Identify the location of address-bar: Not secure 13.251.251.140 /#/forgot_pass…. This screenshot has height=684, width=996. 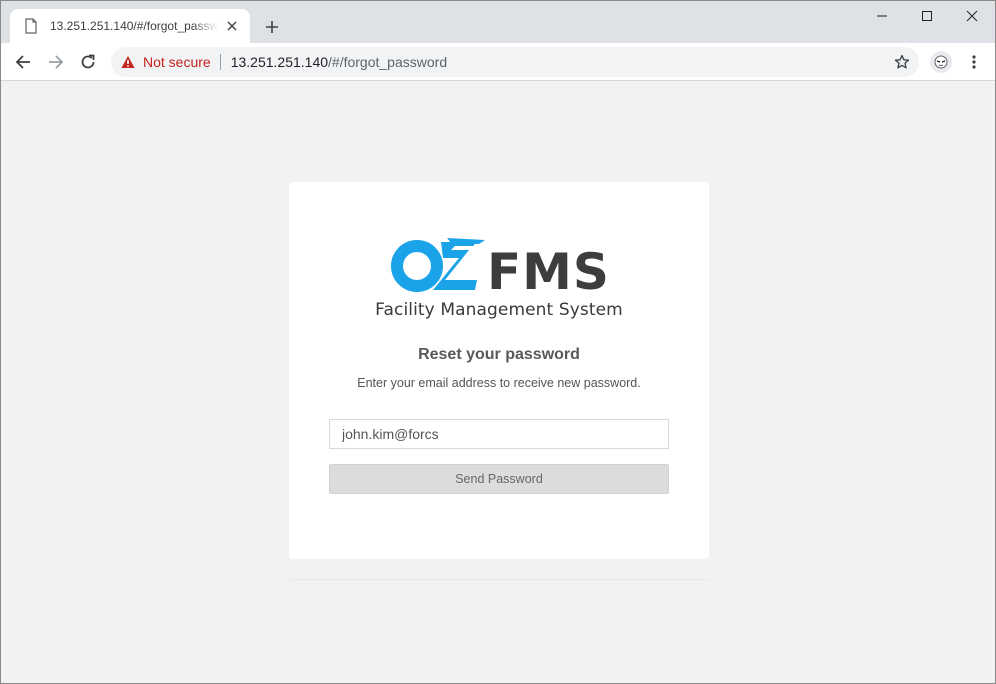
(515, 62).